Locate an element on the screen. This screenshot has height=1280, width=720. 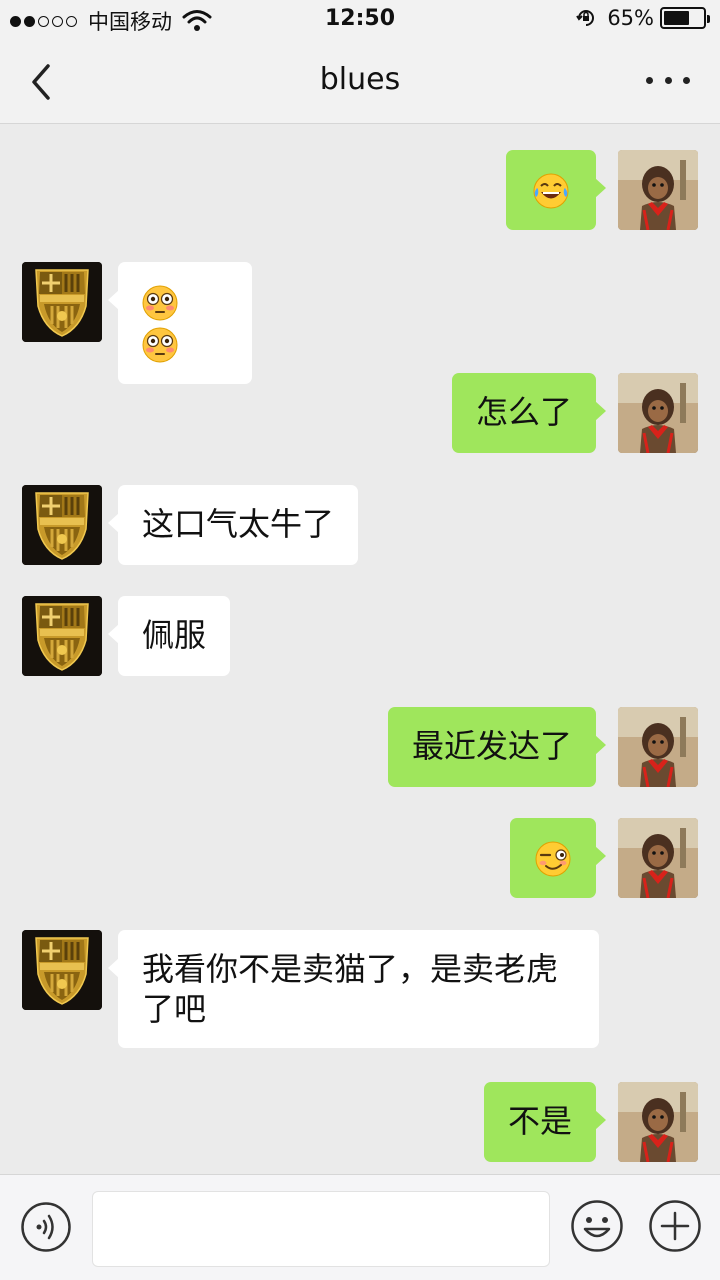
nav-bar: blues is located at coordinates (360, 82).